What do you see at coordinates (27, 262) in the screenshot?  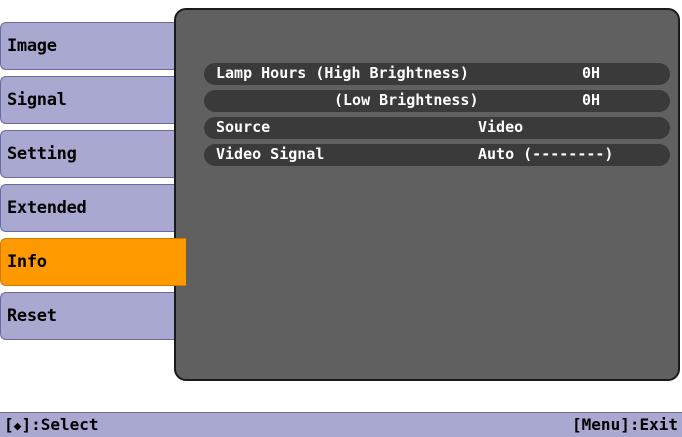 I see `tab-label: Info` at bounding box center [27, 262].